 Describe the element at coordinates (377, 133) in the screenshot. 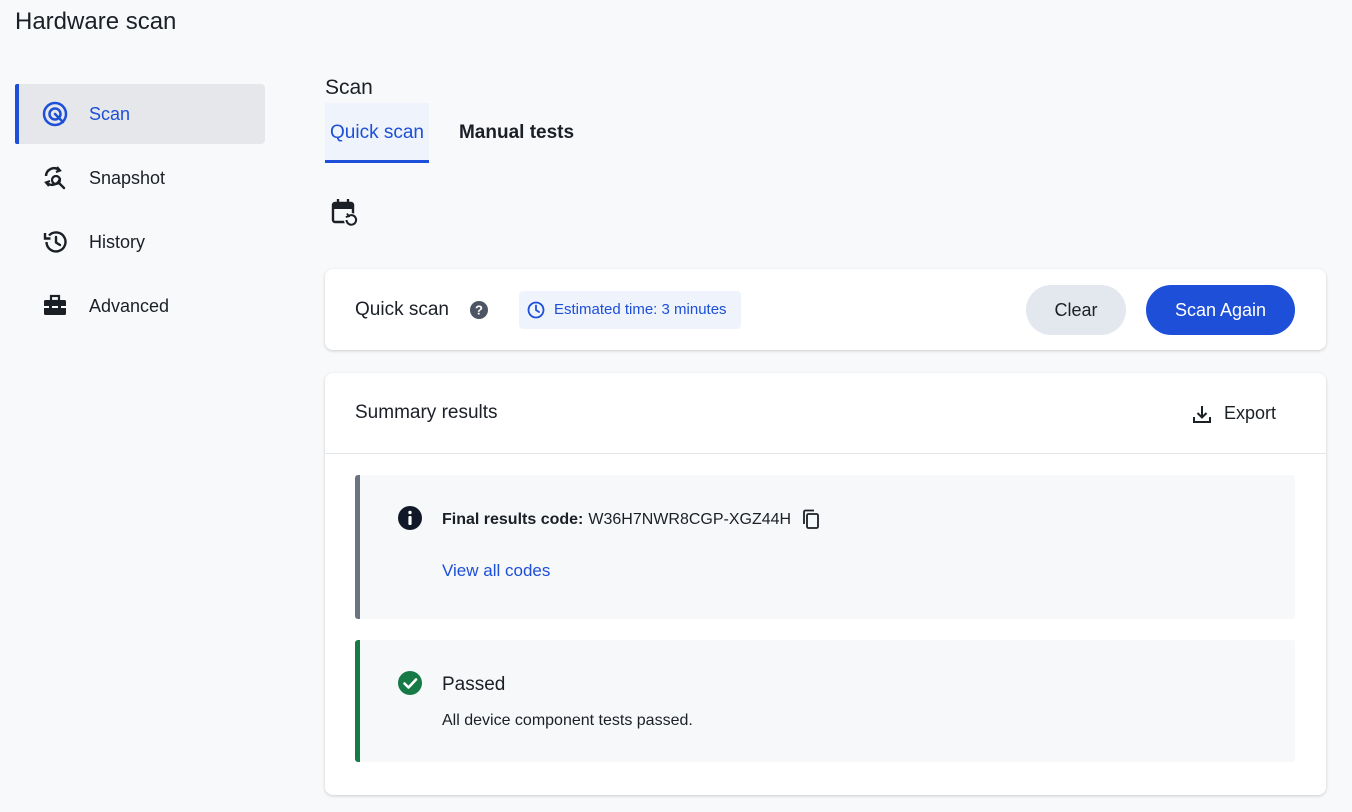

I see `tab-quick-scan: Quick scan` at that location.